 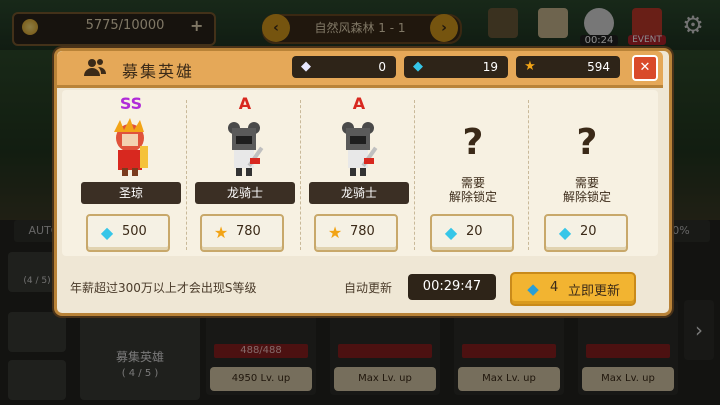 What do you see at coordinates (131, 193) in the screenshot?
I see `hero-name: 圣琼` at bounding box center [131, 193].